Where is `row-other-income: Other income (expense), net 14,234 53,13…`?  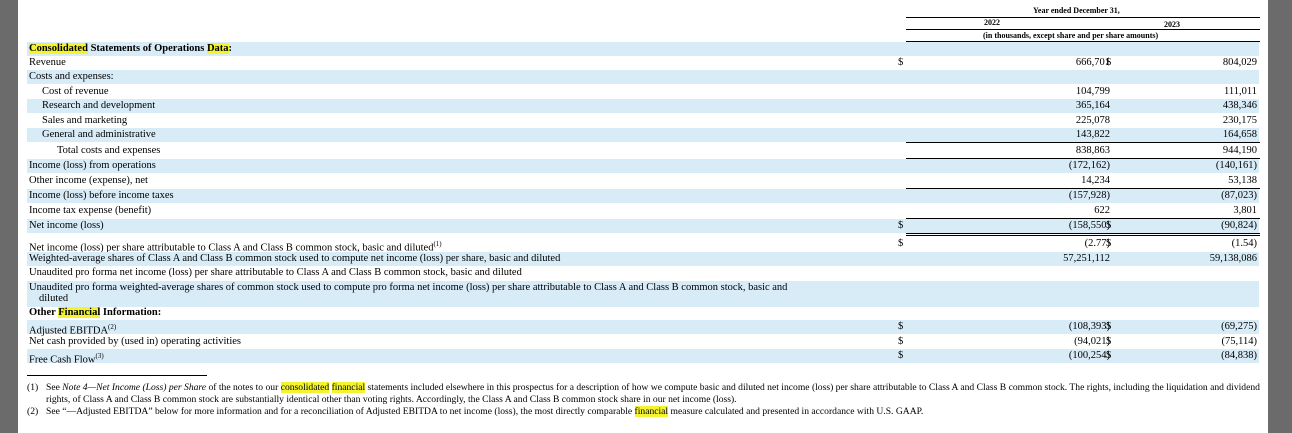 row-other-income: Other income (expense), net 14,234 53,13… is located at coordinates (643, 180).